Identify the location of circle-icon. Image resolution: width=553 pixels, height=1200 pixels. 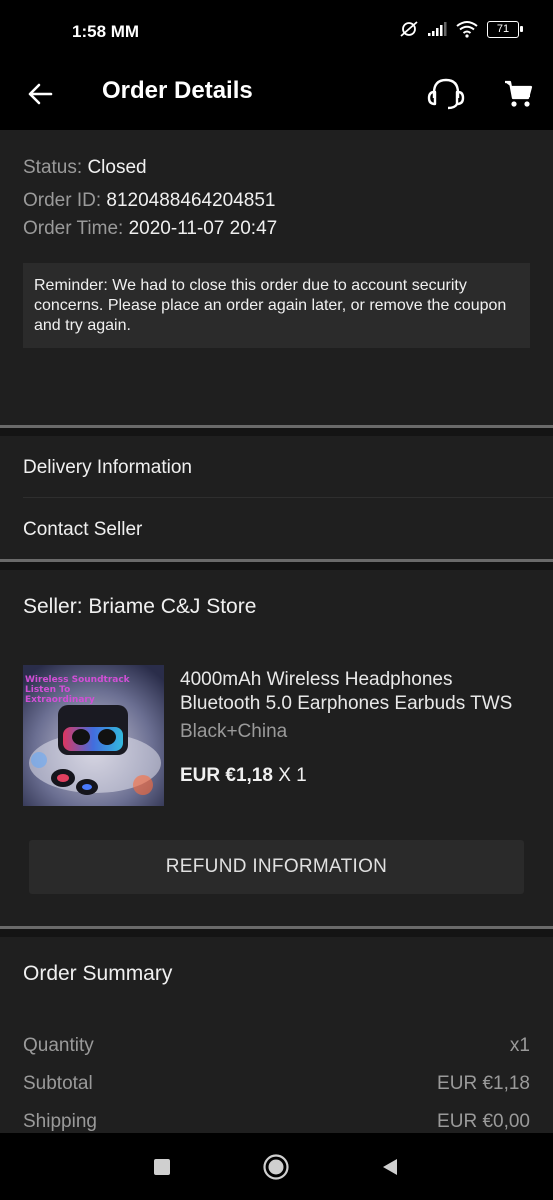
(276, 1167).